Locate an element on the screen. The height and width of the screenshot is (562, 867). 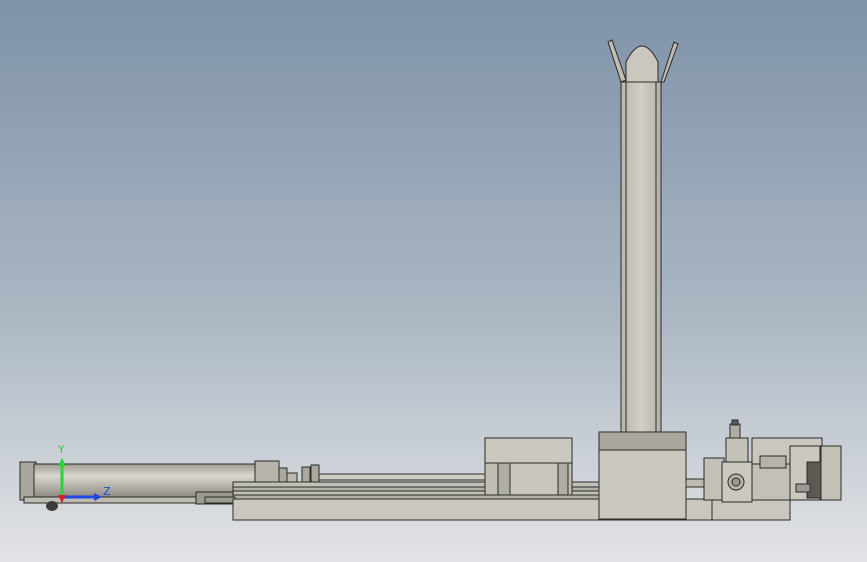
base-plate is located at coordinates (511, 509).